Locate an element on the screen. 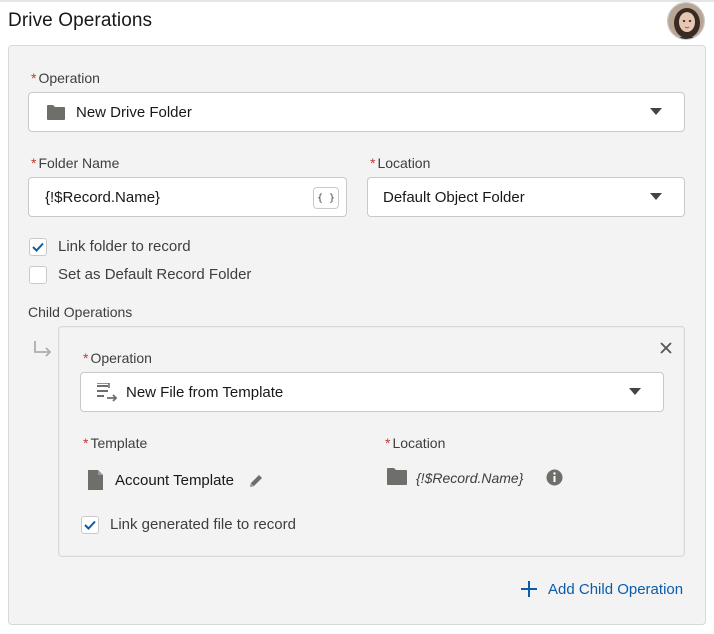 The height and width of the screenshot is (634, 714). child-location-label-text: Location is located at coordinates (419, 443).